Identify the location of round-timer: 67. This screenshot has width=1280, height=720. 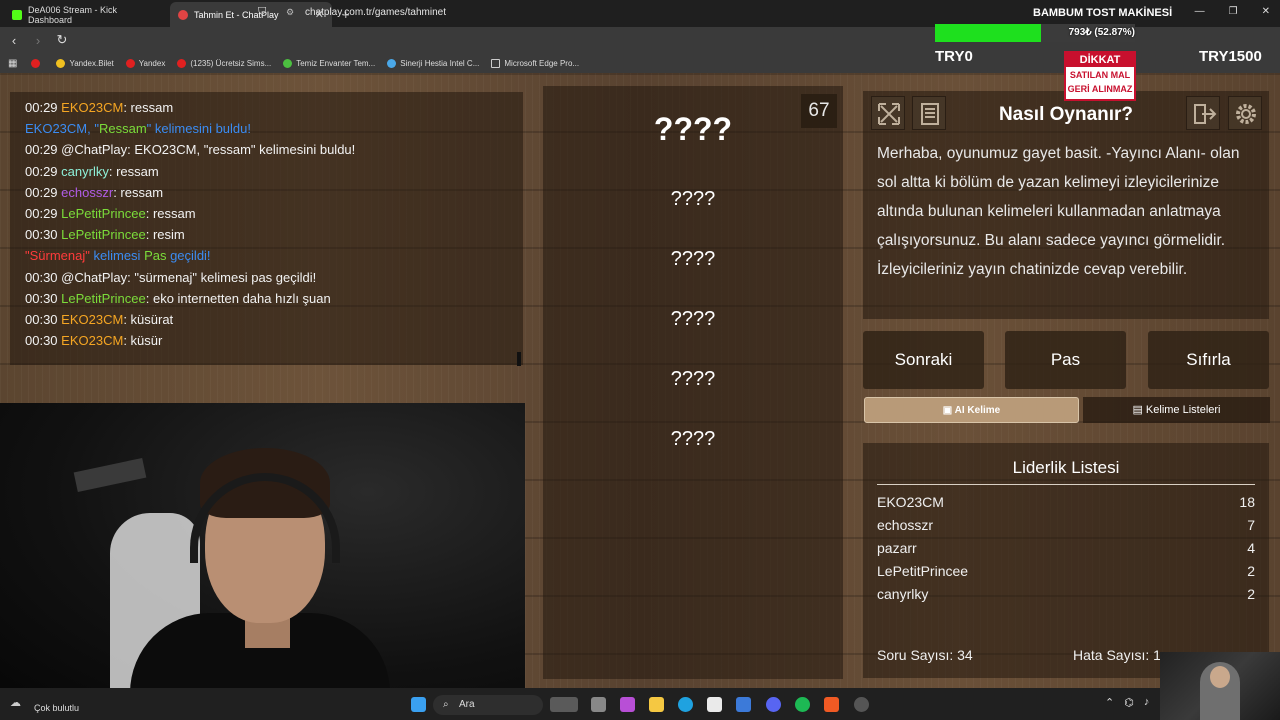
(819, 111).